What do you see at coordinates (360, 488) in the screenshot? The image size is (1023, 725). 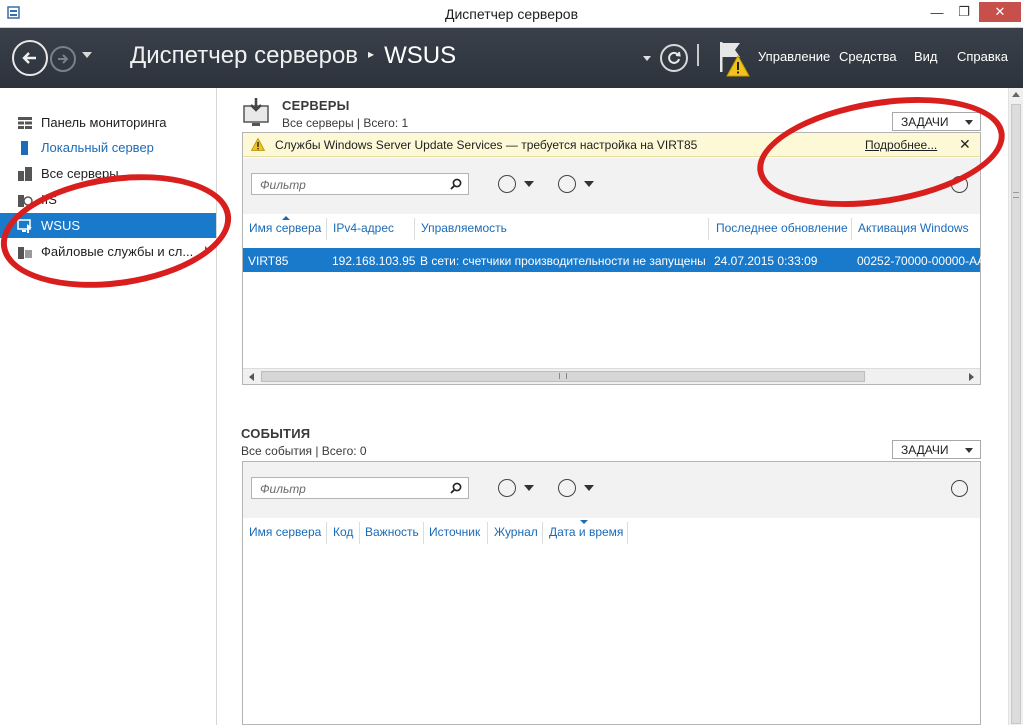 I see `events-filter-input: Фильтр` at bounding box center [360, 488].